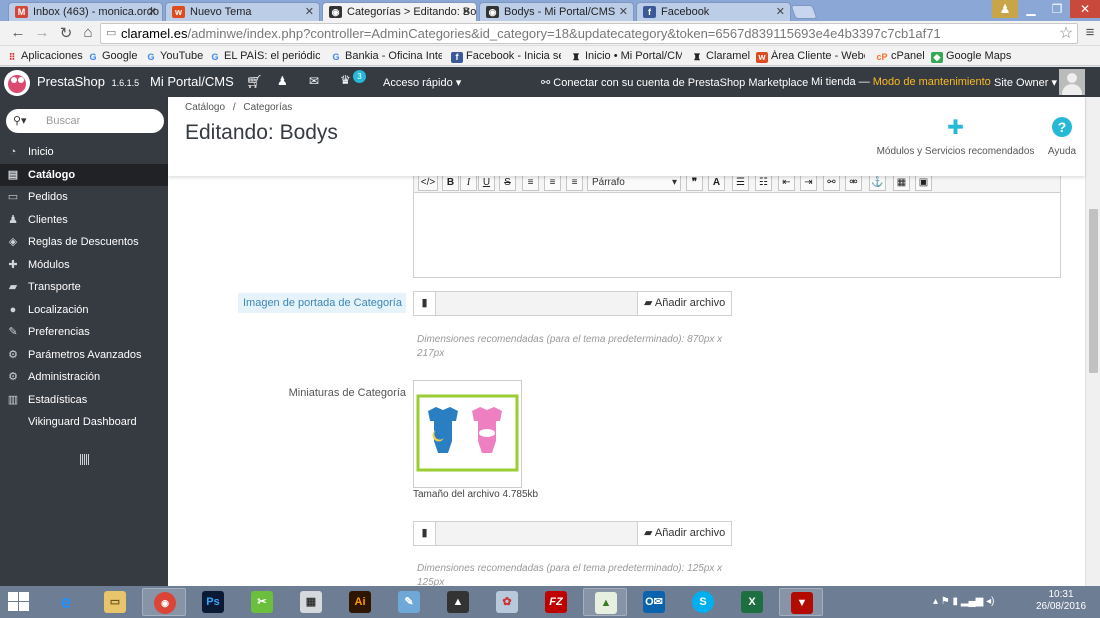 This screenshot has width=1100, height=618. I want to click on file-explorer-icon: ▭, so click(115, 602).